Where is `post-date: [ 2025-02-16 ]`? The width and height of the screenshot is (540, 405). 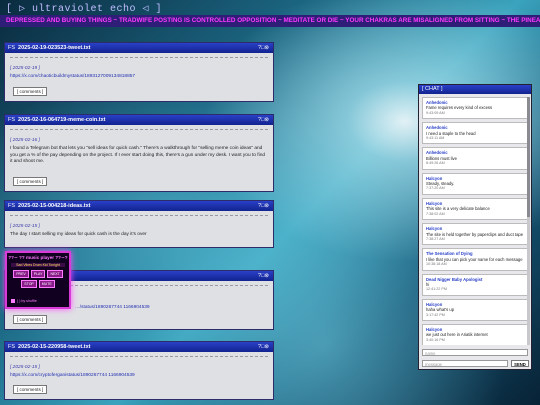 post-date: [ 2025-02-16 ] is located at coordinates (25, 140).